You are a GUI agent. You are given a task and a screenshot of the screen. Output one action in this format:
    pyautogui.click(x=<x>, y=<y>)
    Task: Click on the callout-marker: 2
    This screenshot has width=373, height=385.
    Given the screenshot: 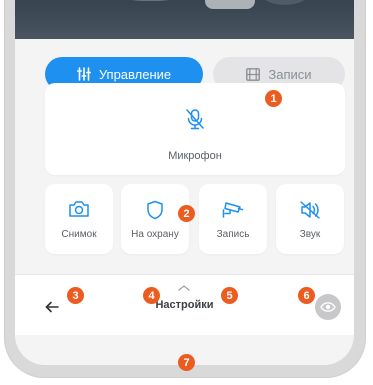 What is the action you would take?
    pyautogui.click(x=186, y=213)
    